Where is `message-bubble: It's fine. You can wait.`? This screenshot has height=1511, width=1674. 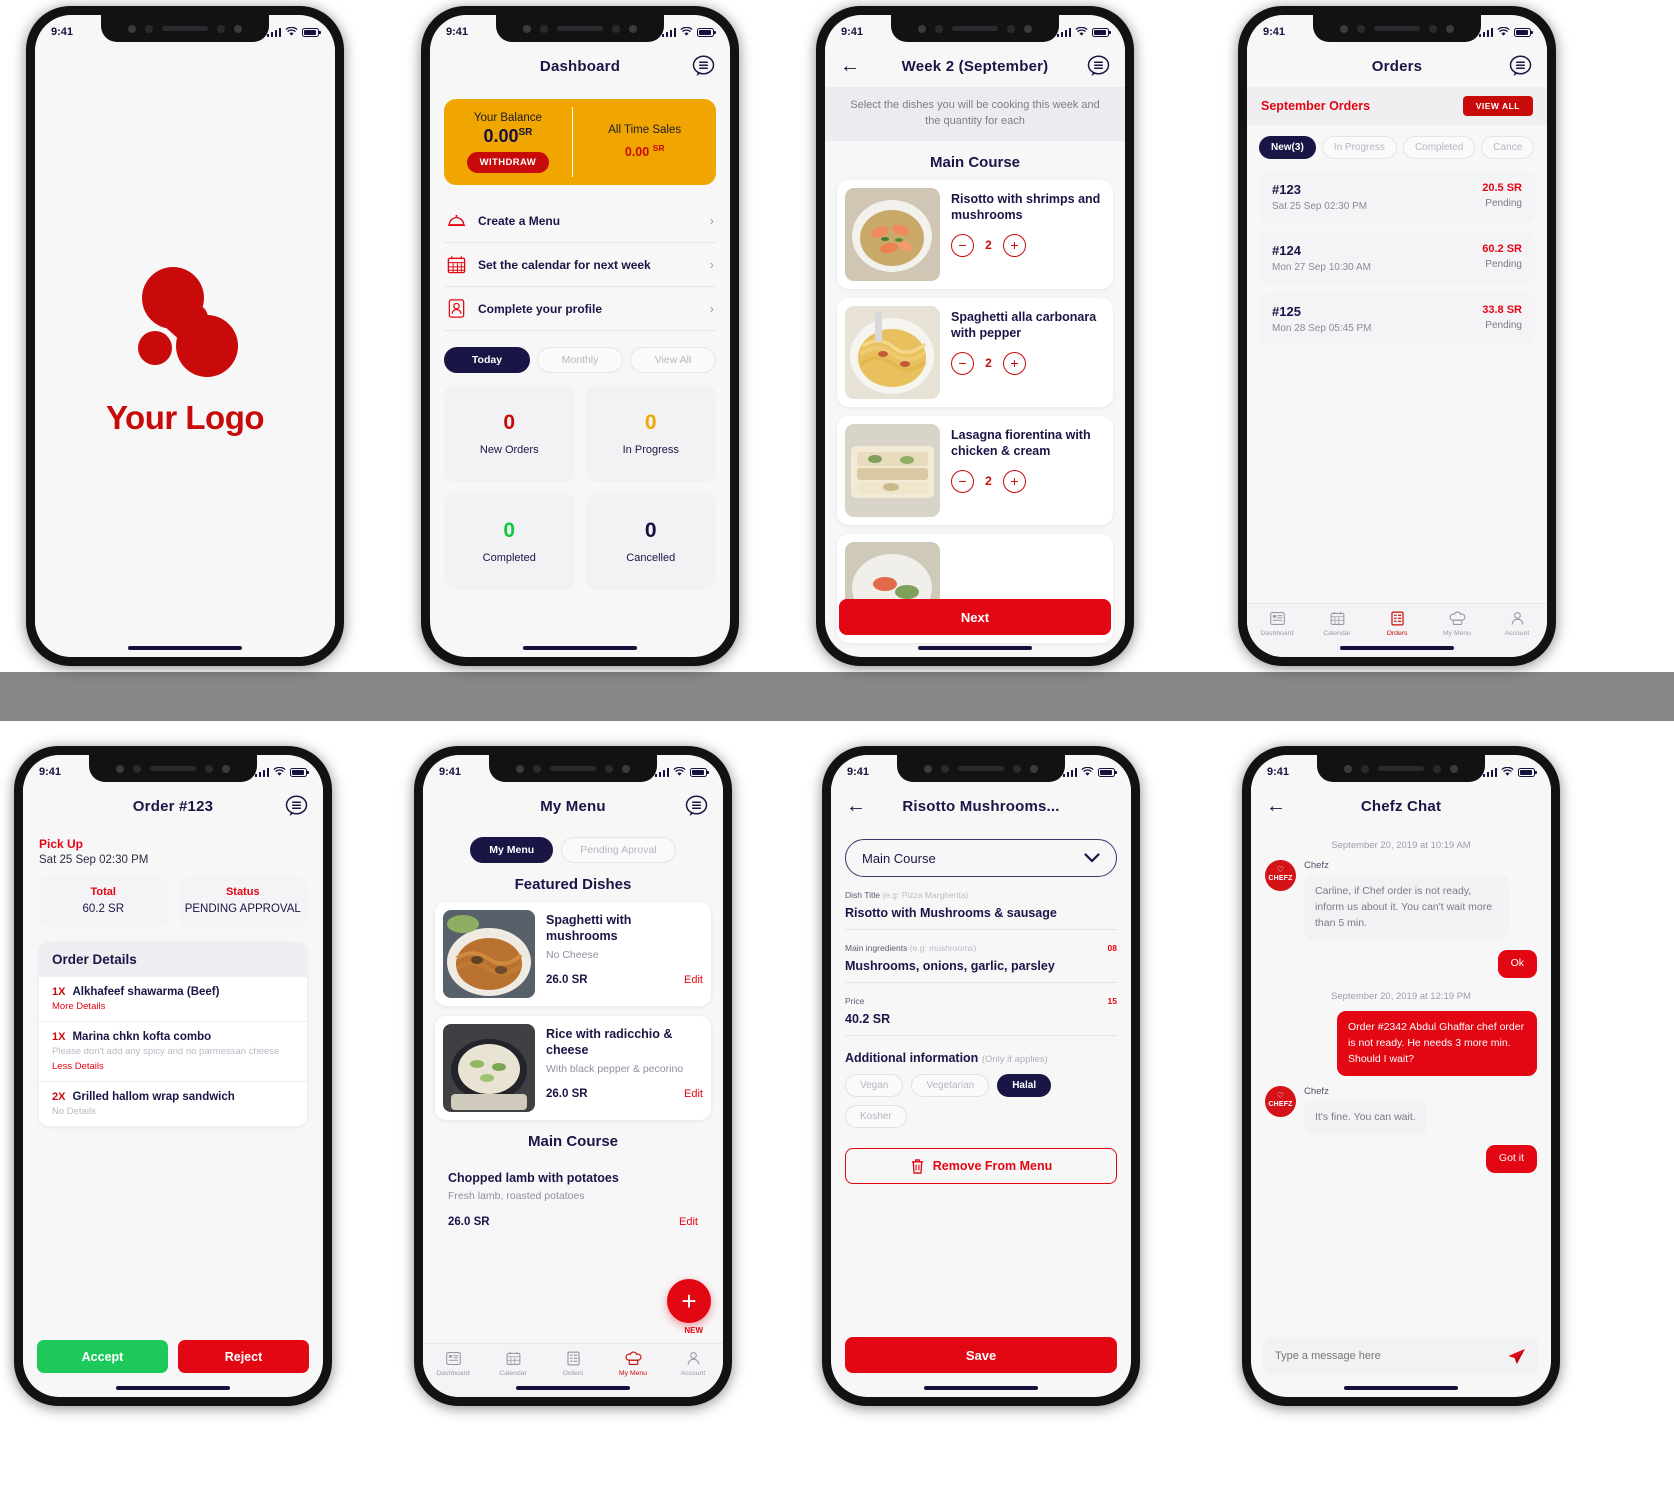
message-bubble: It's fine. You can wait. is located at coordinates (1365, 1118).